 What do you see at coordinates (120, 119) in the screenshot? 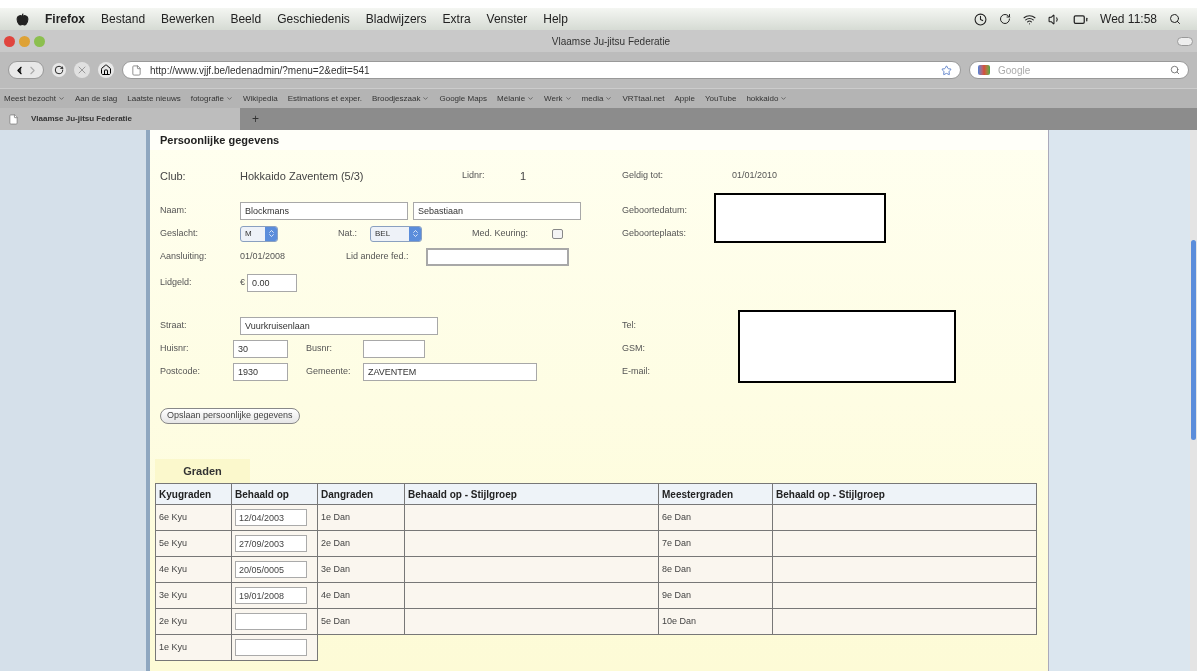
I see `browser-tab: Vlaamse Ju-jitsu Federatie` at bounding box center [120, 119].